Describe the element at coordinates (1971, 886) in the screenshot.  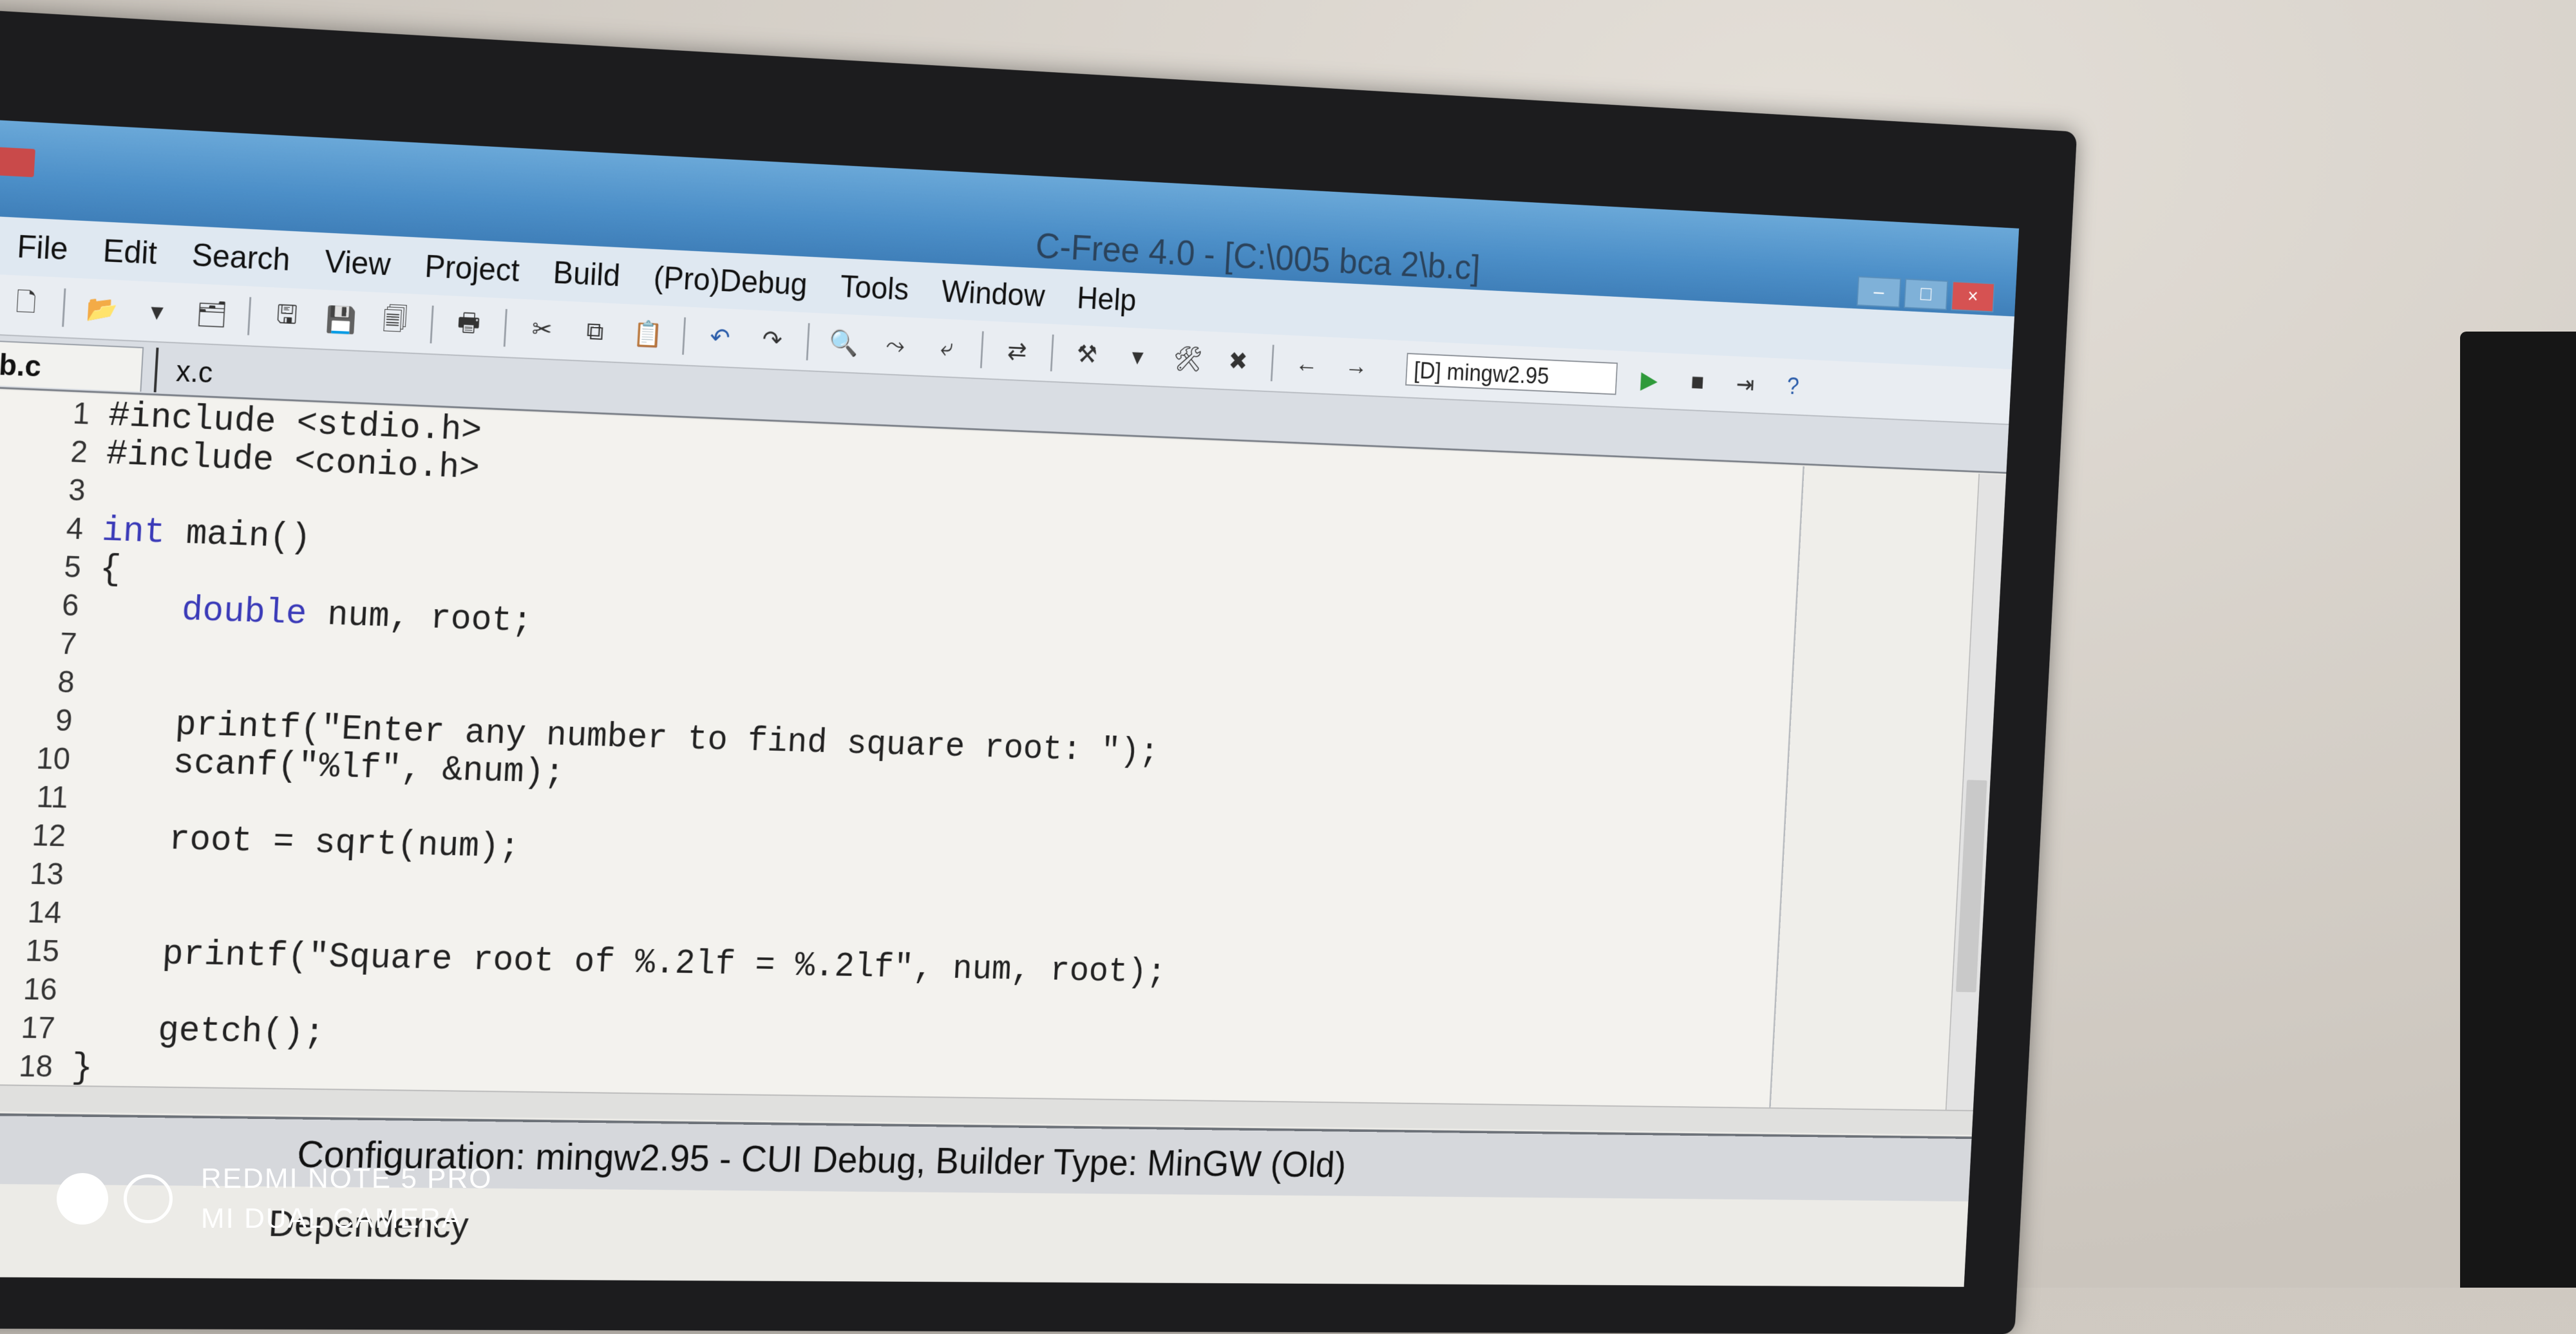
I see `scrollbar-thumb` at that location.